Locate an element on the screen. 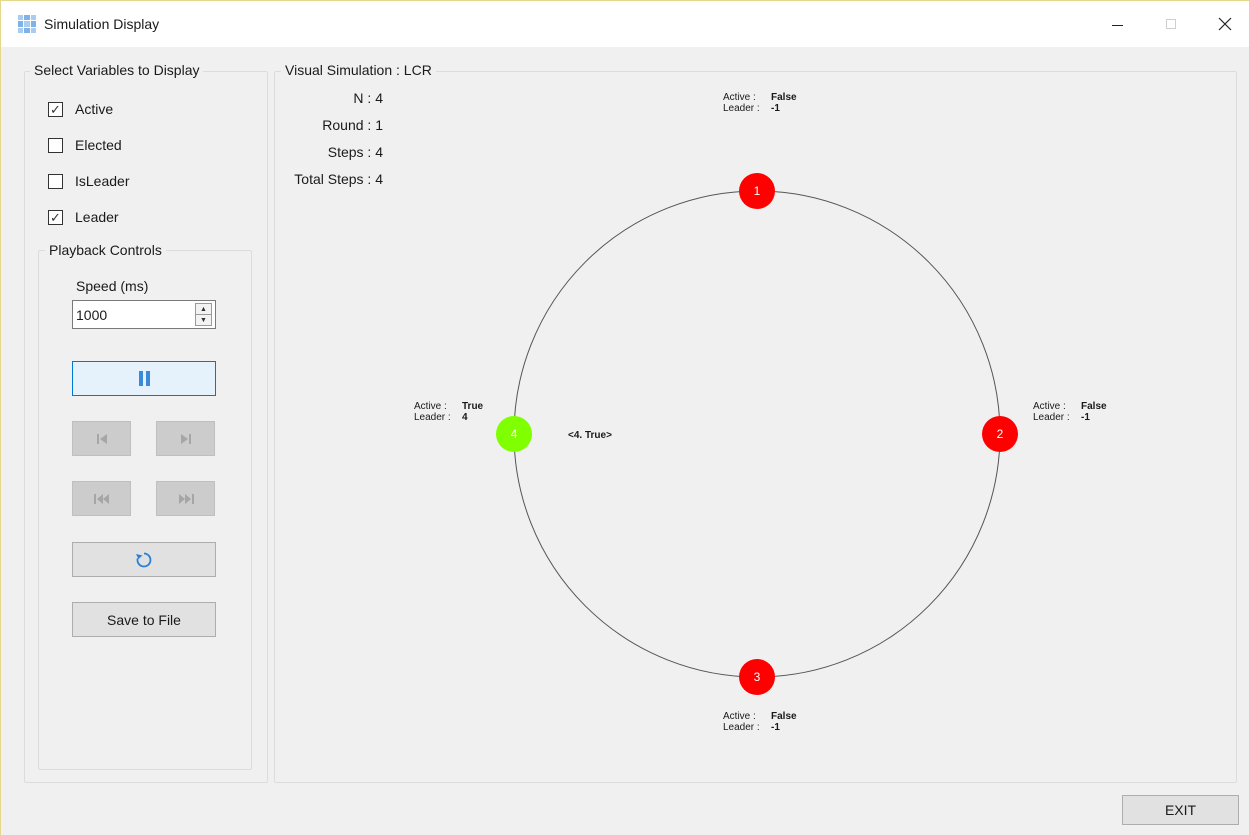 The image size is (1250, 835). node-3-id: 3 is located at coordinates (757, 677).